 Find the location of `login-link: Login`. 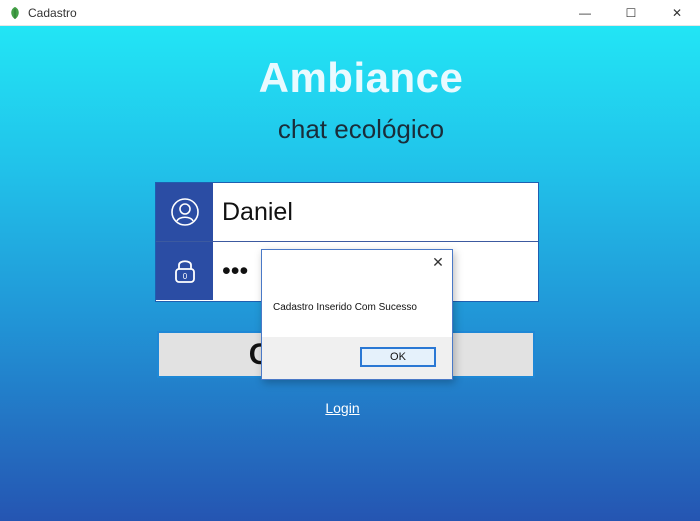

login-link: Login is located at coordinates (342, 408).